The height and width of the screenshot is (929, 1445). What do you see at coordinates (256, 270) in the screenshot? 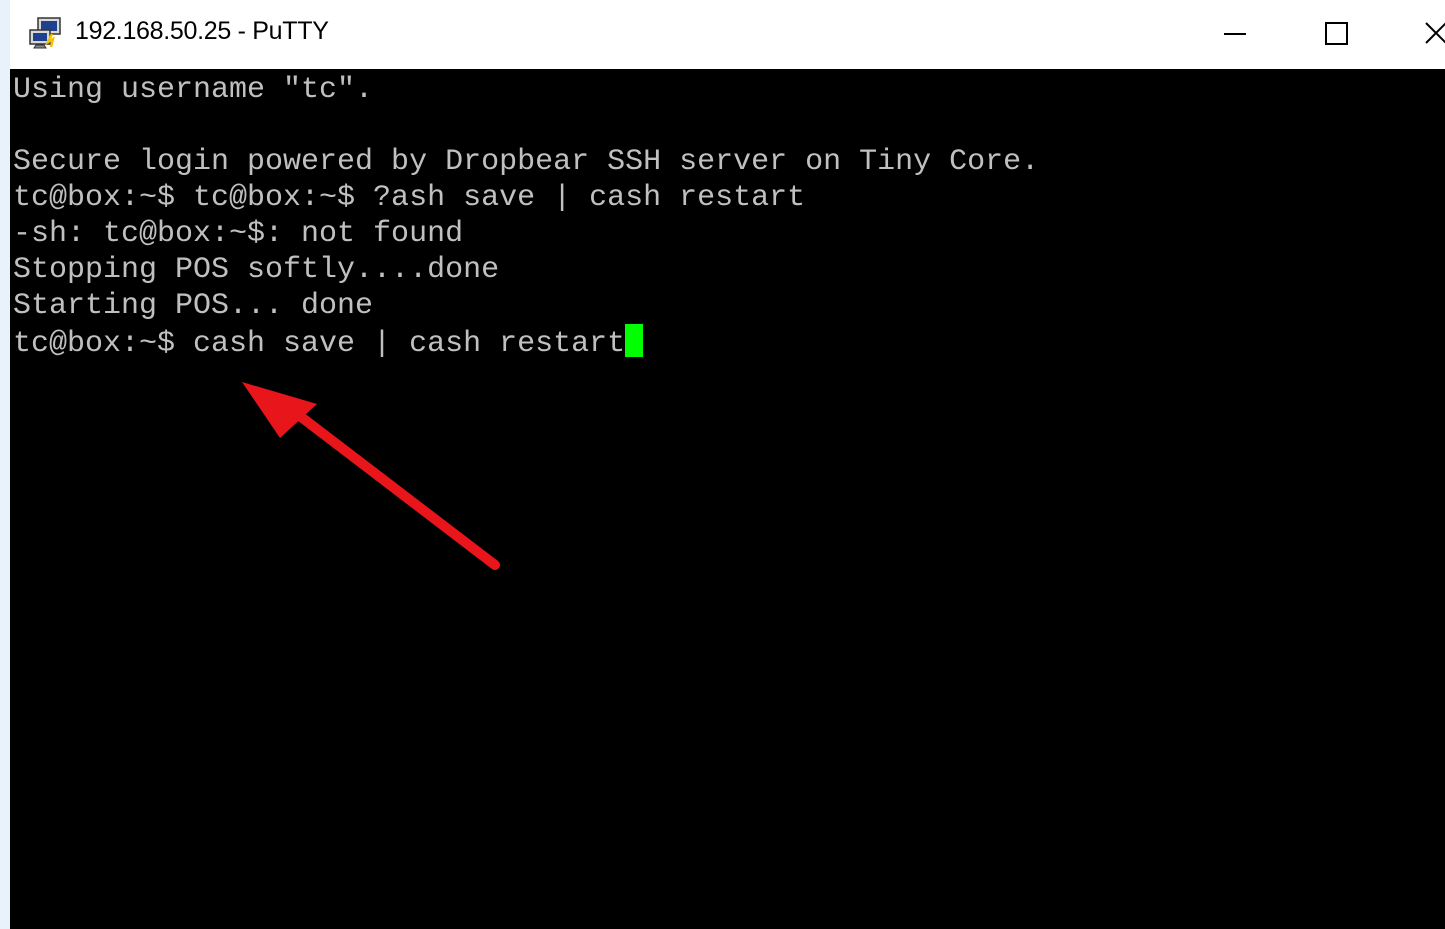
I see `terminal-line: Stopping POS softly....done` at bounding box center [256, 270].